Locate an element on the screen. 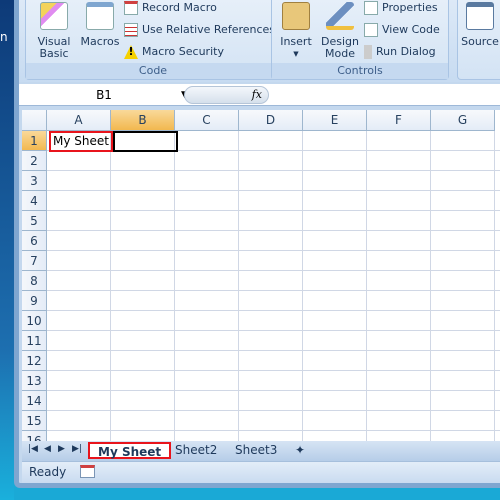 This screenshot has width=500, height=500. name-box: B1 is located at coordinates (104, 95).